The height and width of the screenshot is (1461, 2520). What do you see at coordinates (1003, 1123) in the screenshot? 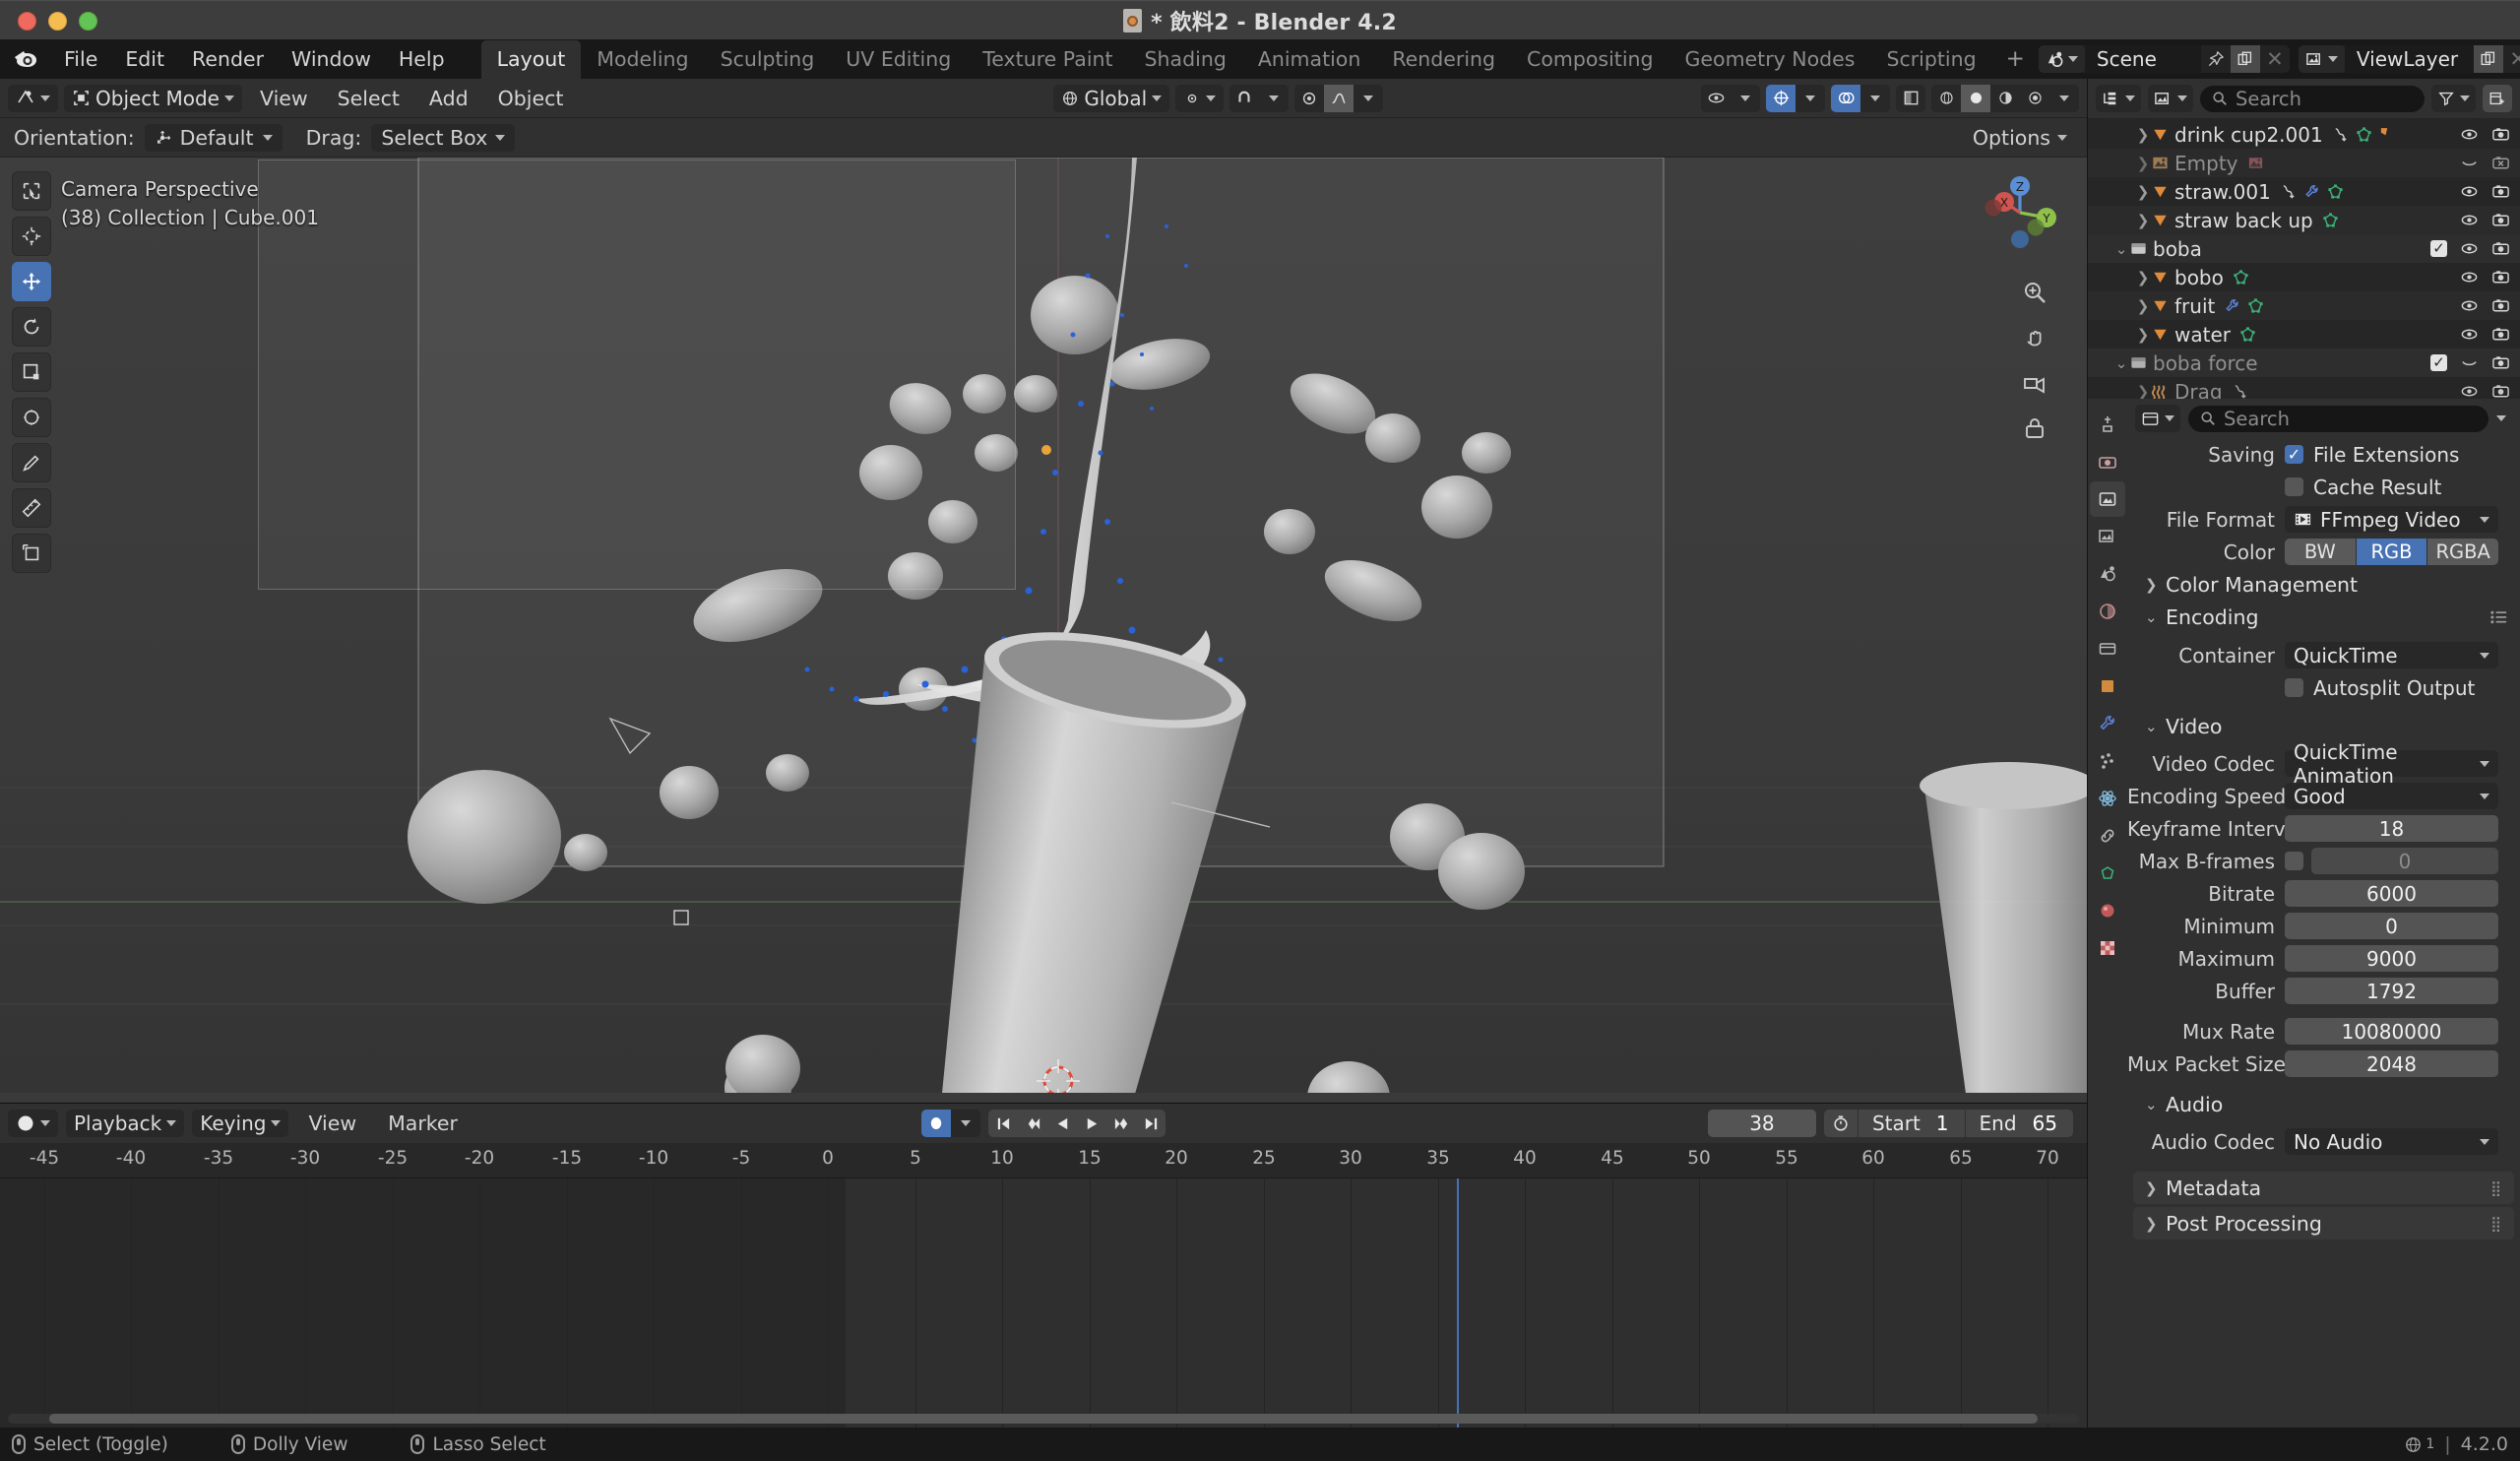
I see `jump-to-start-icon` at bounding box center [1003, 1123].